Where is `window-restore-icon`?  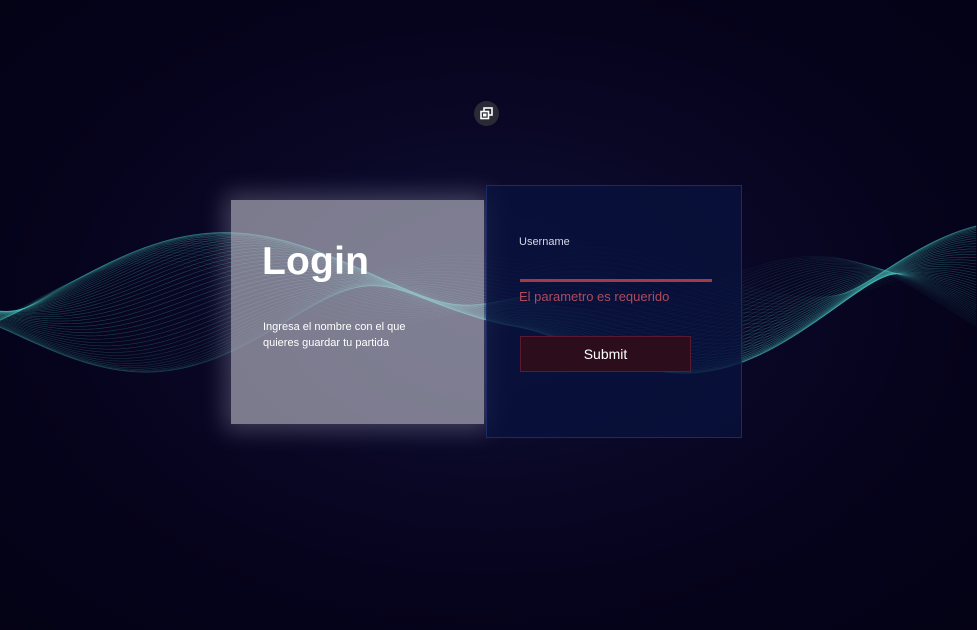 window-restore-icon is located at coordinates (486, 113).